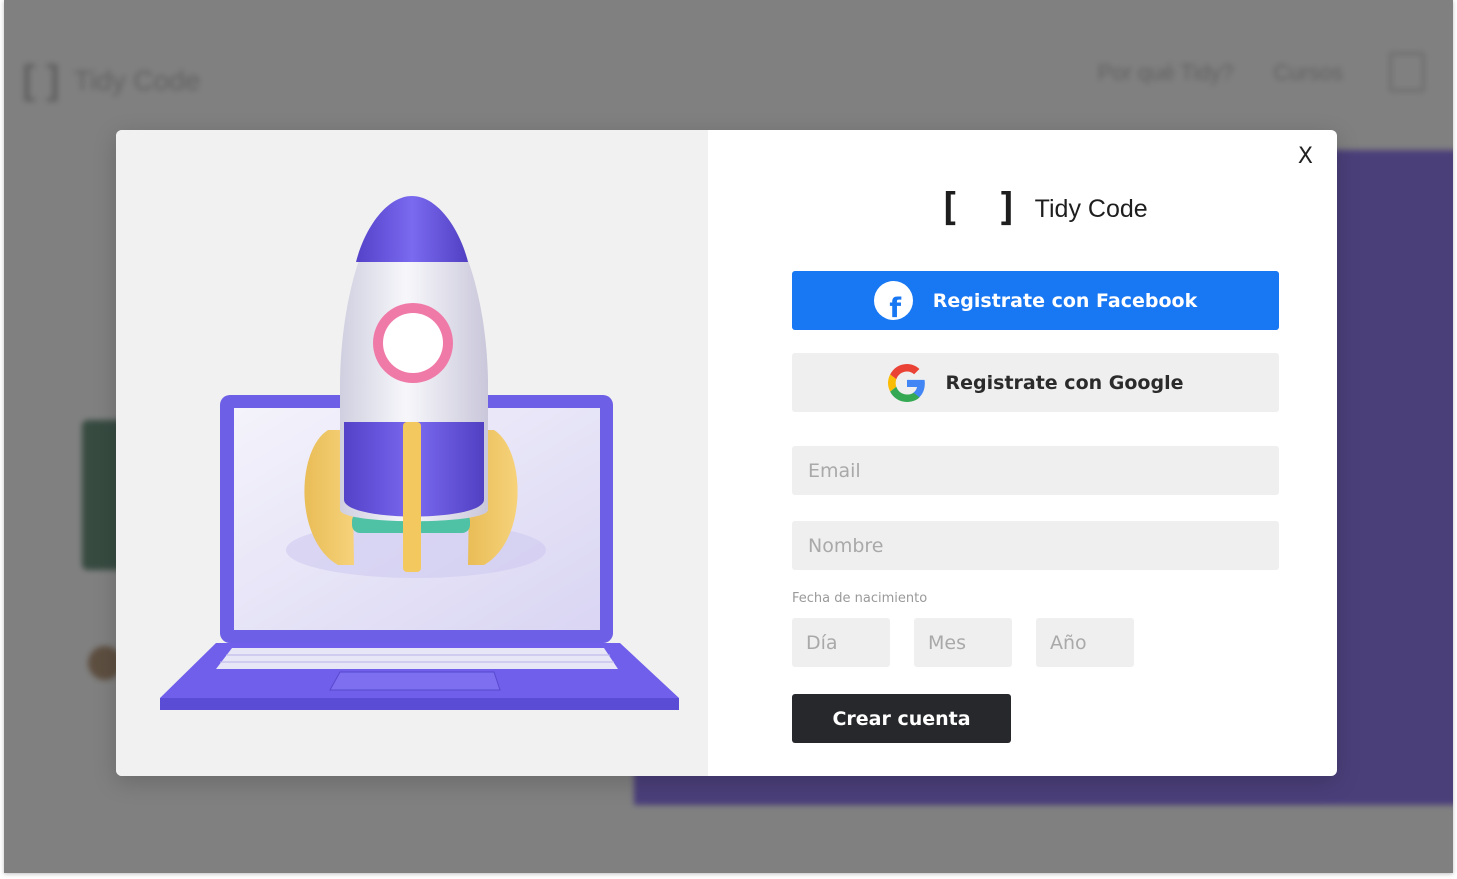 The height and width of the screenshot is (879, 1457). Describe the element at coordinates (963, 642) in the screenshot. I see `month-field` at that location.